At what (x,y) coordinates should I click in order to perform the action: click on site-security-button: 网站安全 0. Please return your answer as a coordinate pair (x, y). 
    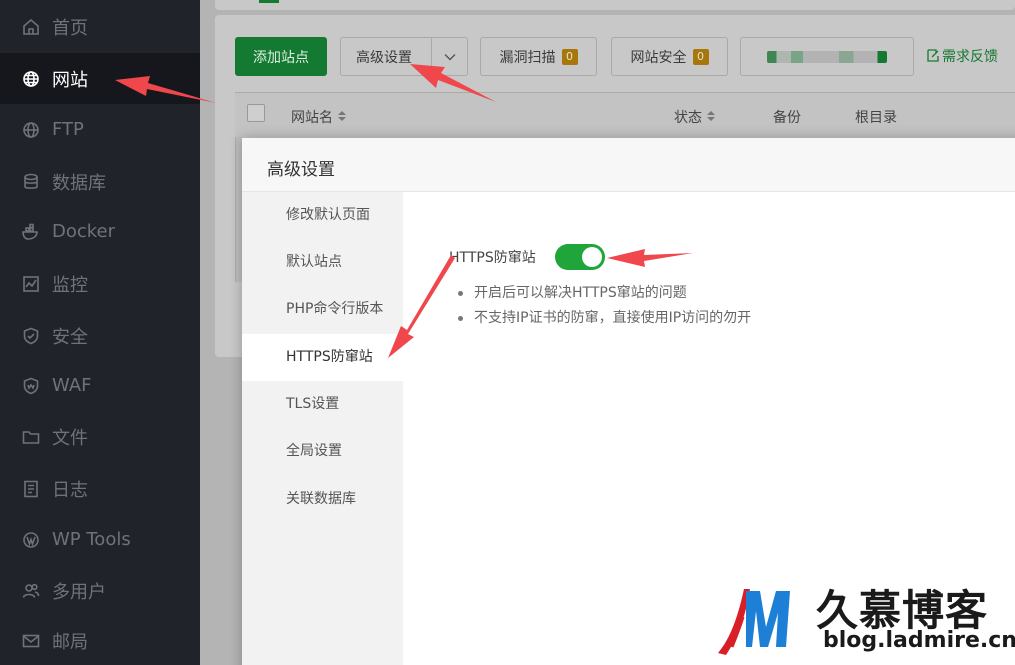
    Looking at the image, I should click on (669, 56).